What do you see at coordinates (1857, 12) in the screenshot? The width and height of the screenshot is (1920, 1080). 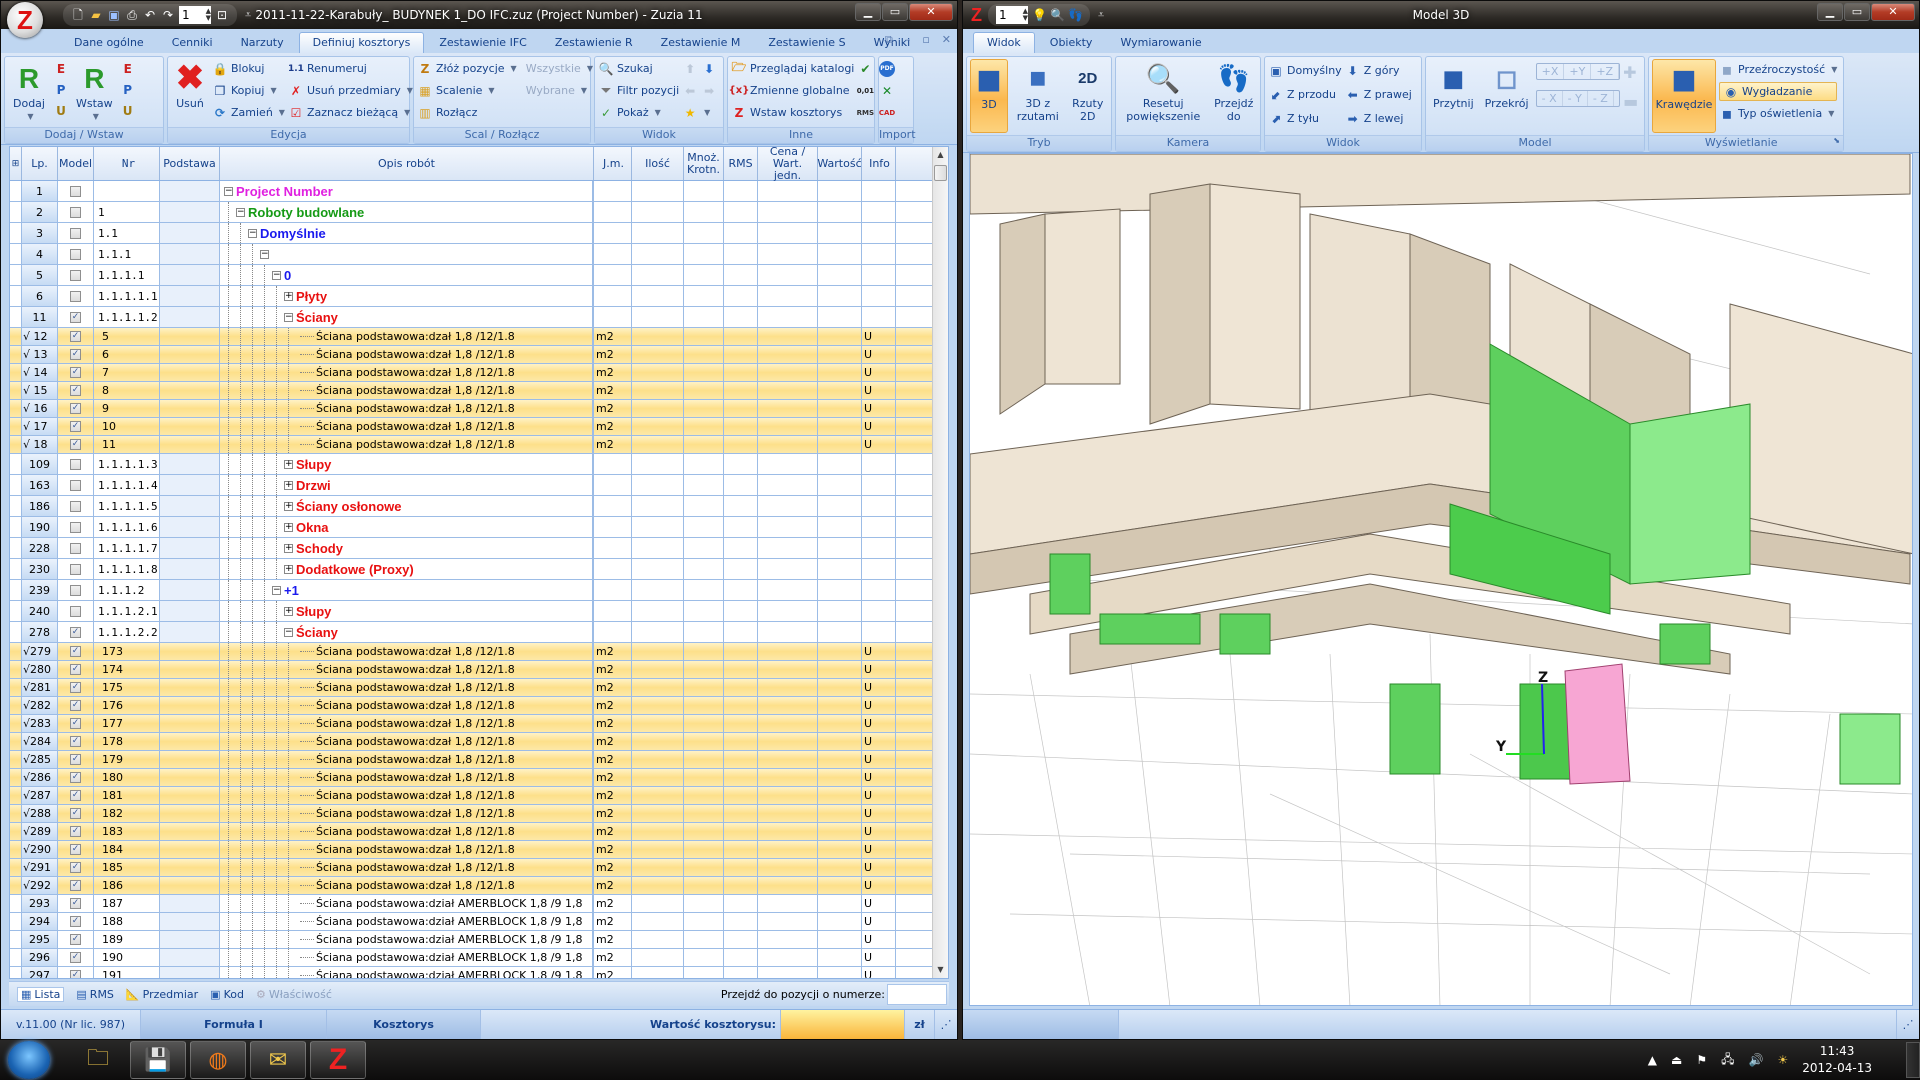 I see `maximize-button: ▭` at bounding box center [1857, 12].